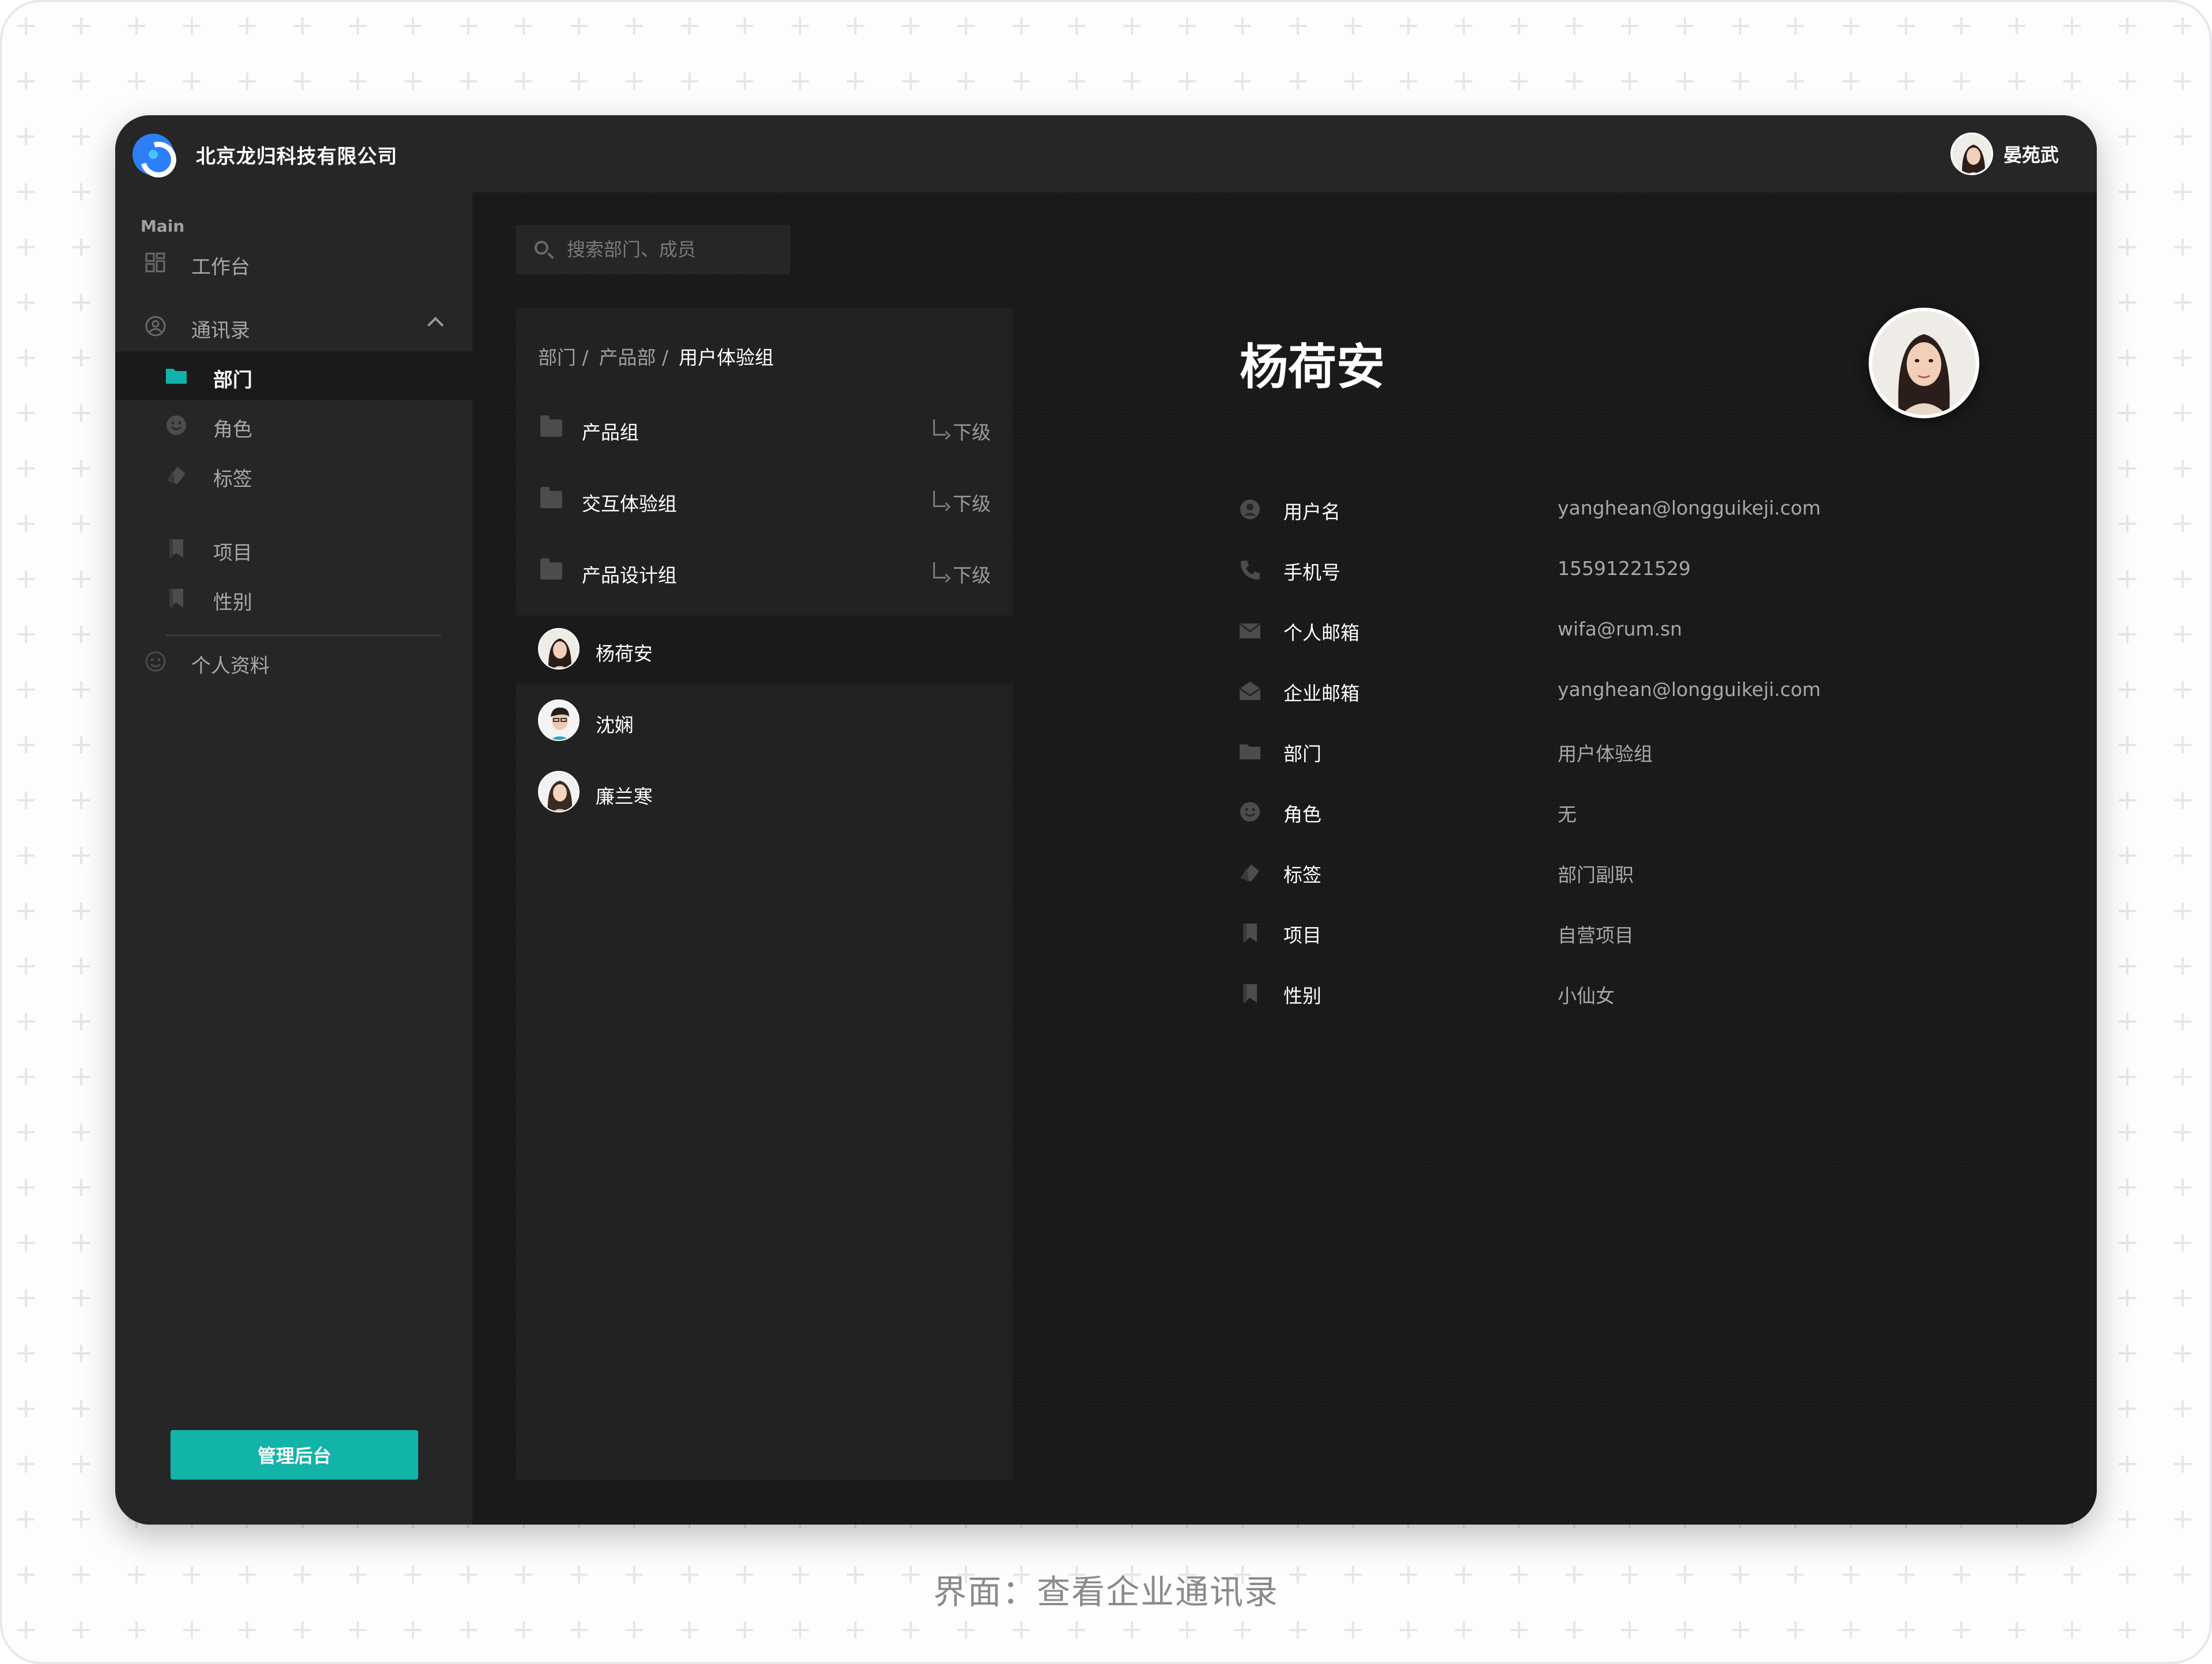  I want to click on company-logo-icon, so click(153, 155).